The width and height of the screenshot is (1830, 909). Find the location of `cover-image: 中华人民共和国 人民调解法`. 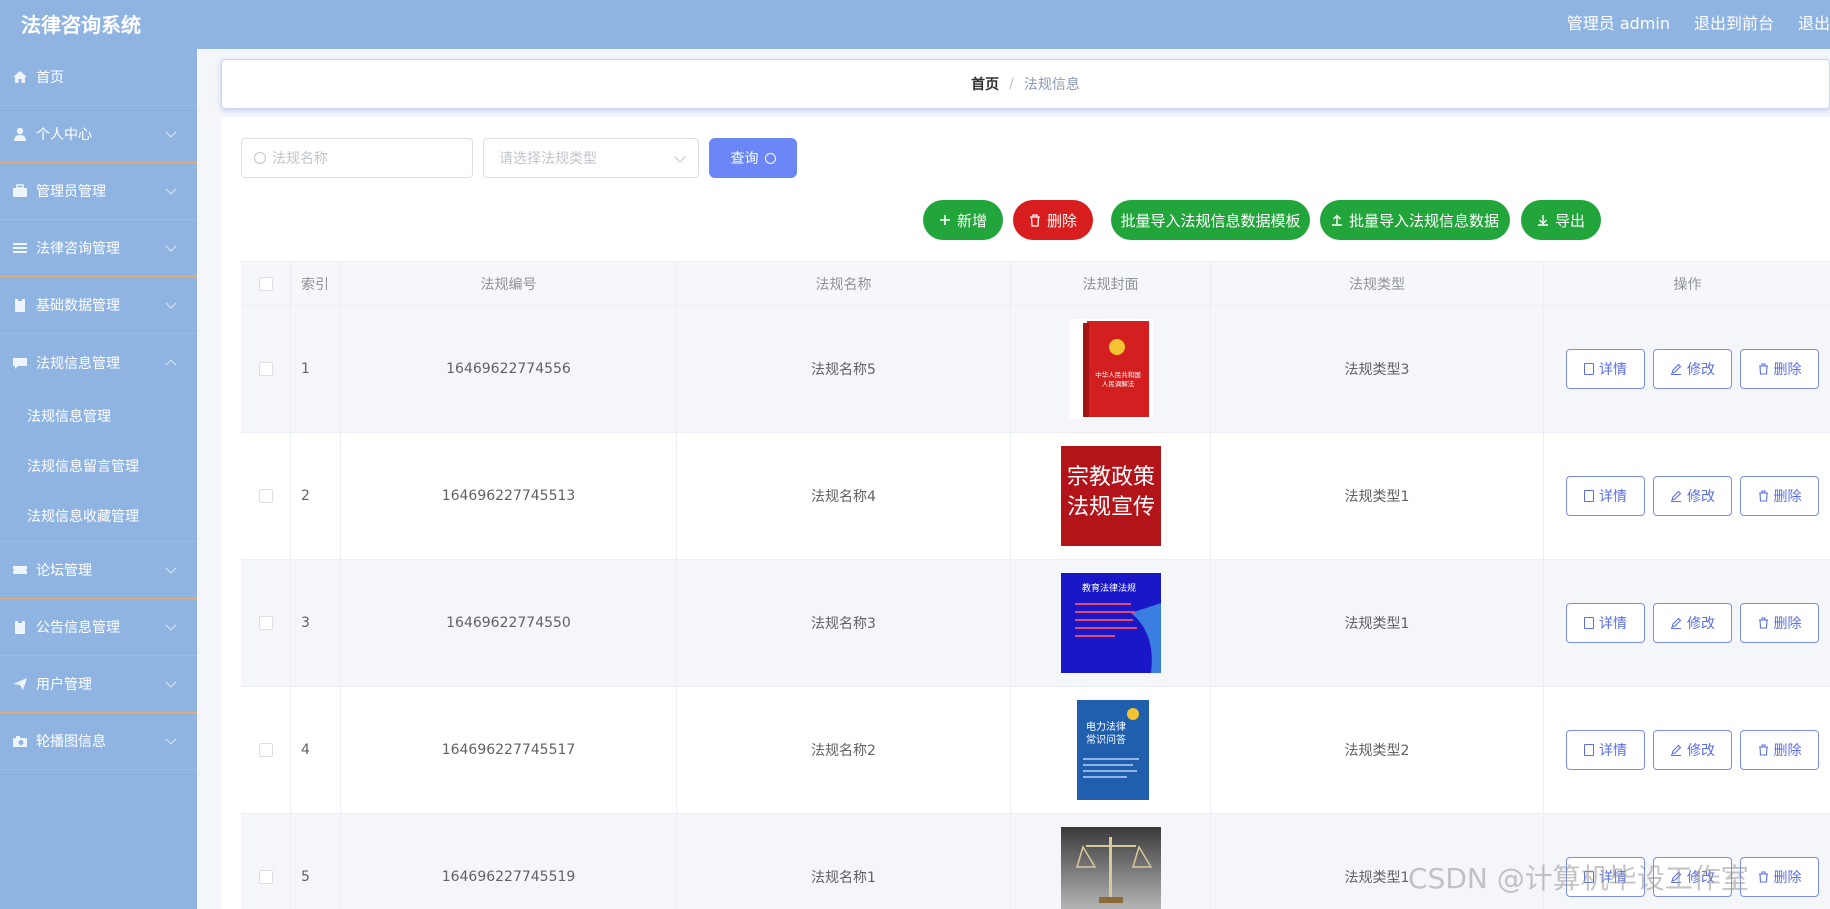

cover-image: 中华人民共和国 人民调解法 is located at coordinates (1111, 369).